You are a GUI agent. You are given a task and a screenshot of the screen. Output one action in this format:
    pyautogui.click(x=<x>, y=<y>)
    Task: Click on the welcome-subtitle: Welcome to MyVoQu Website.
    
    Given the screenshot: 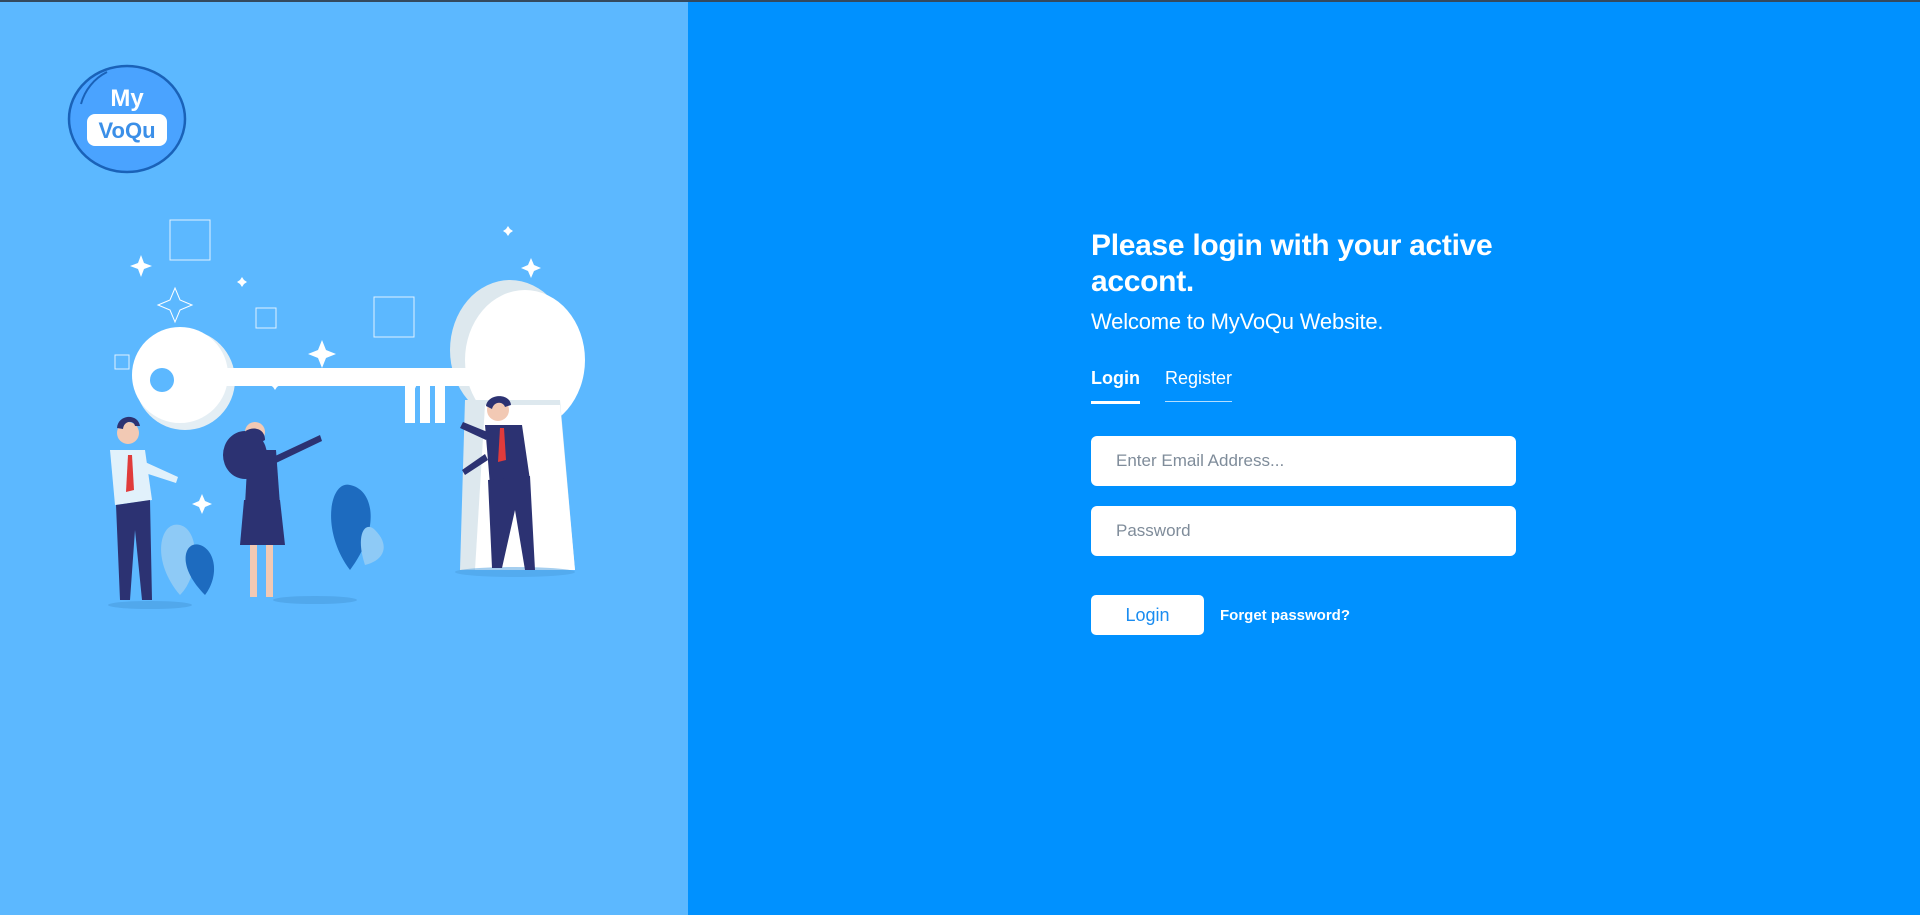 What is the action you would take?
    pyautogui.click(x=1237, y=321)
    